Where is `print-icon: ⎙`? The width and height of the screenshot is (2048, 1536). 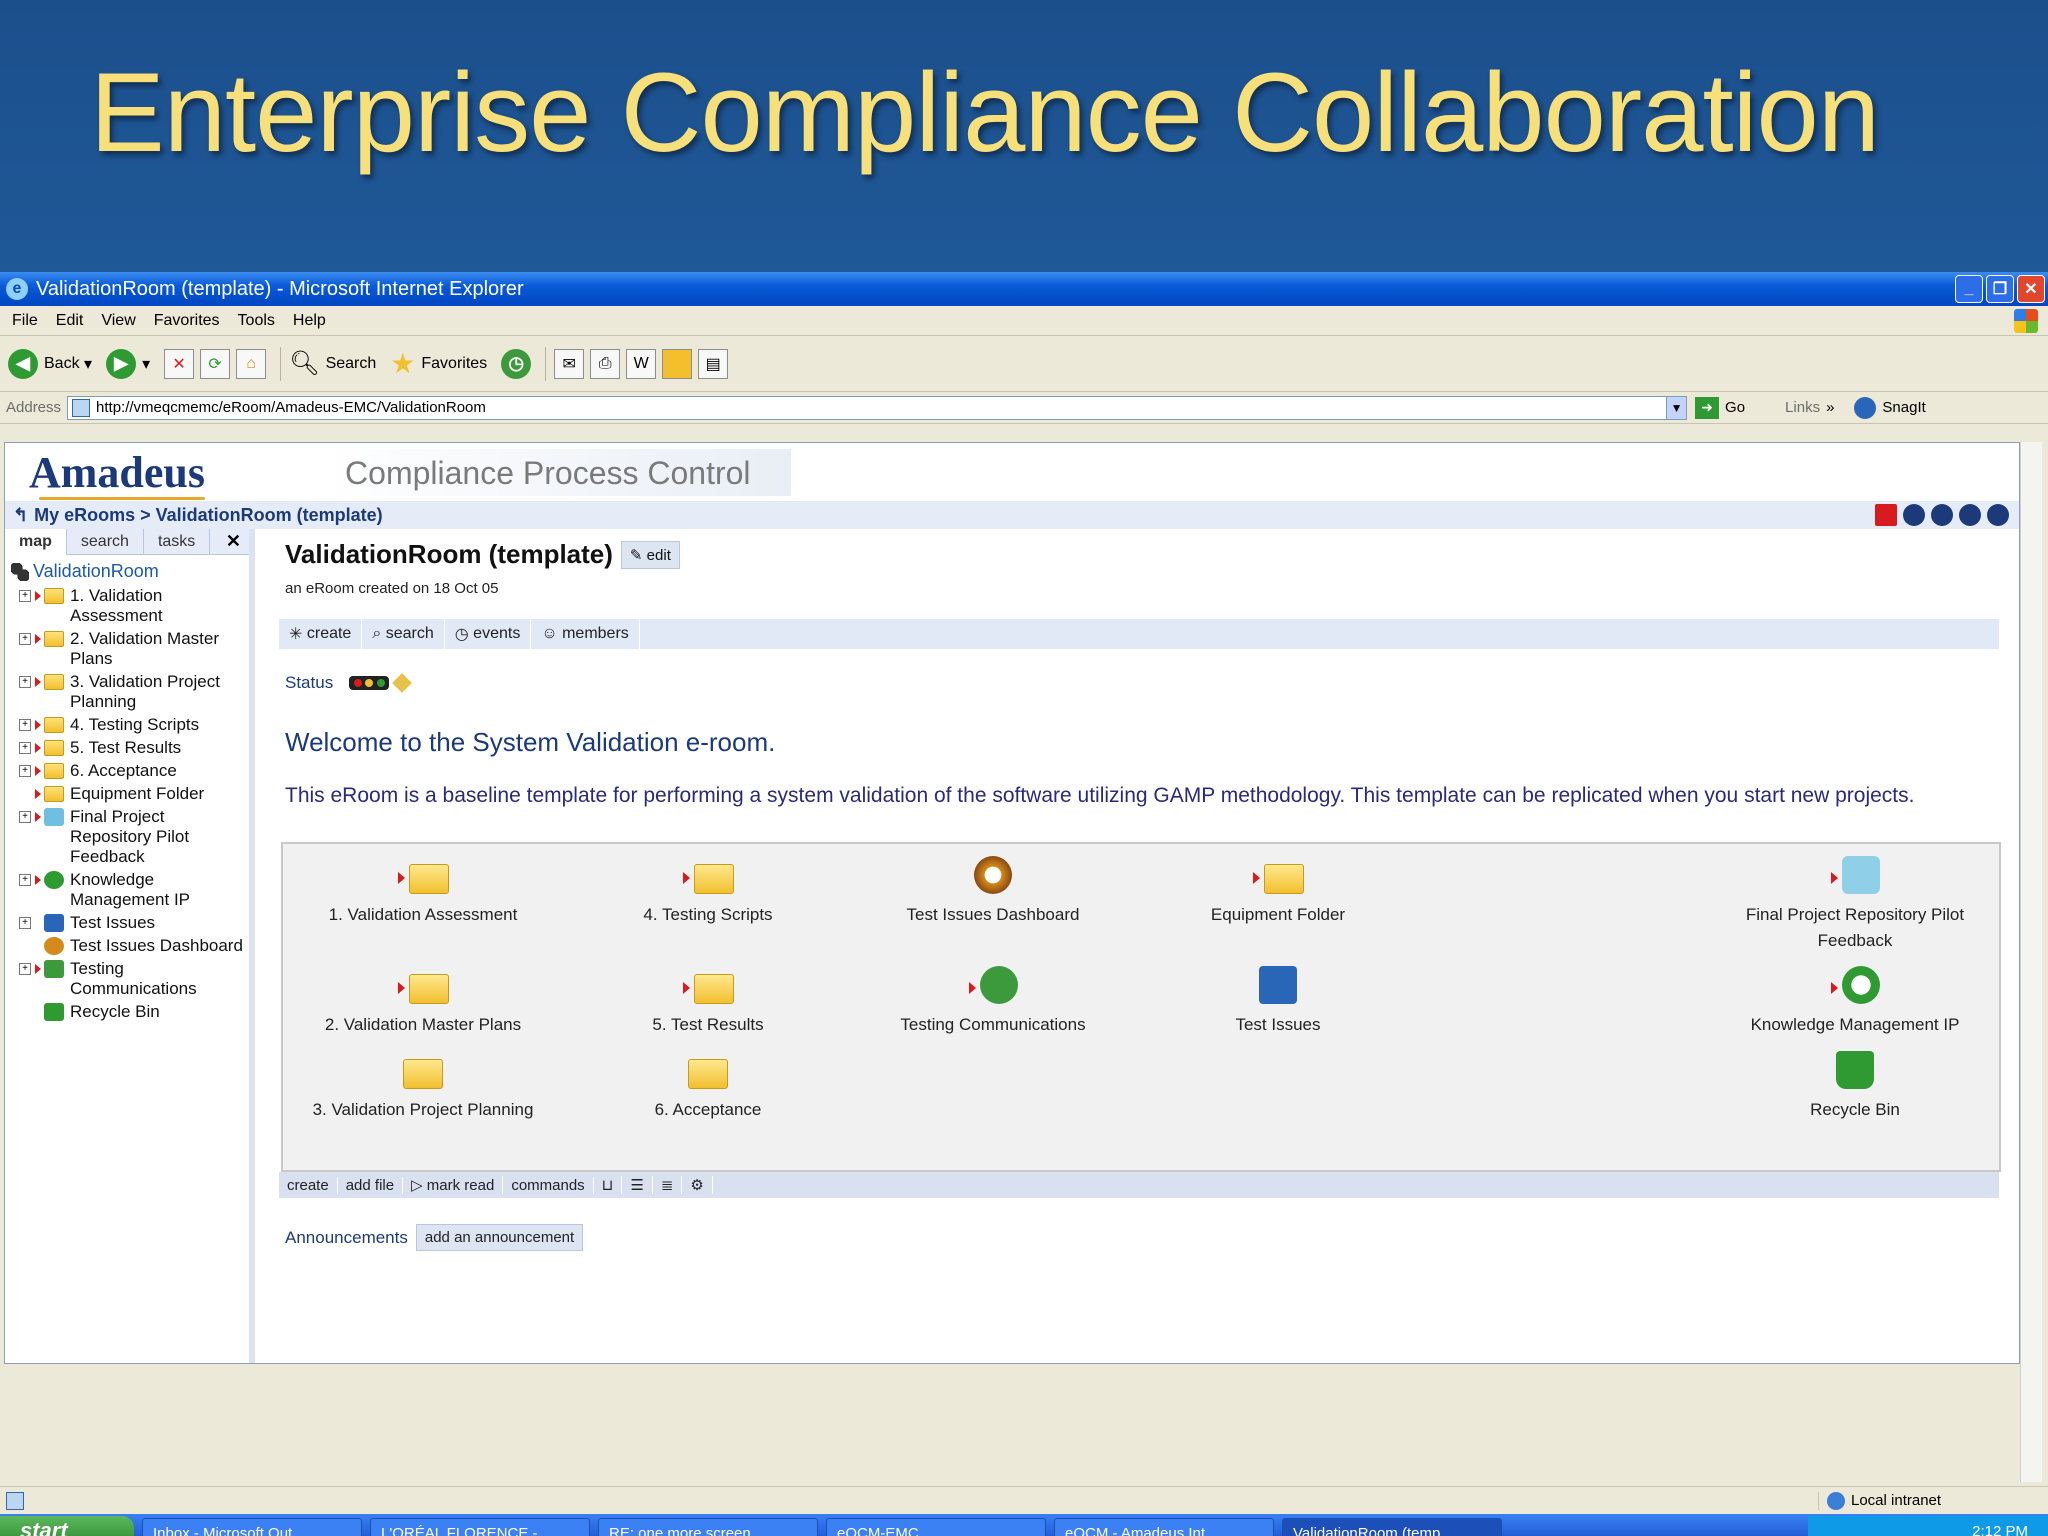
print-icon: ⎙ is located at coordinates (605, 363).